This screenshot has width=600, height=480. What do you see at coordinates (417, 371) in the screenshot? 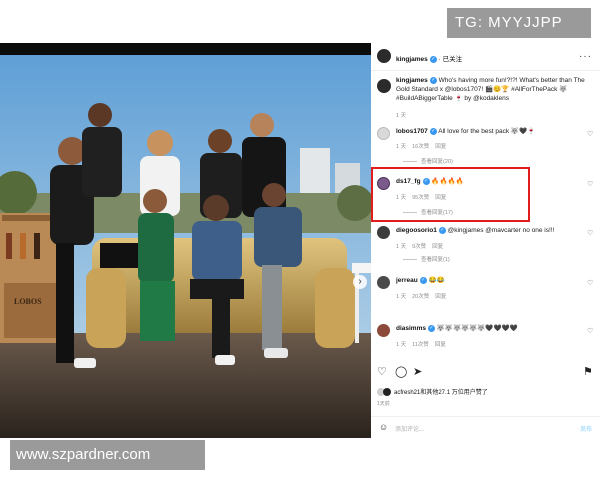
I see `share-icon: ➤` at bounding box center [417, 371].